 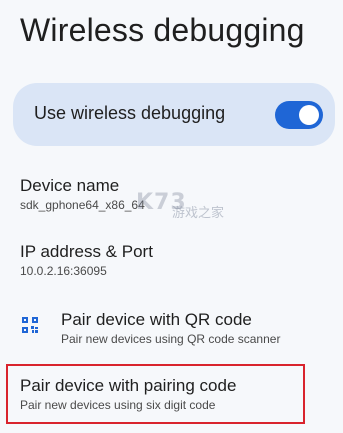 What do you see at coordinates (70, 185) in the screenshot?
I see `device-name-title: Device name` at bounding box center [70, 185].